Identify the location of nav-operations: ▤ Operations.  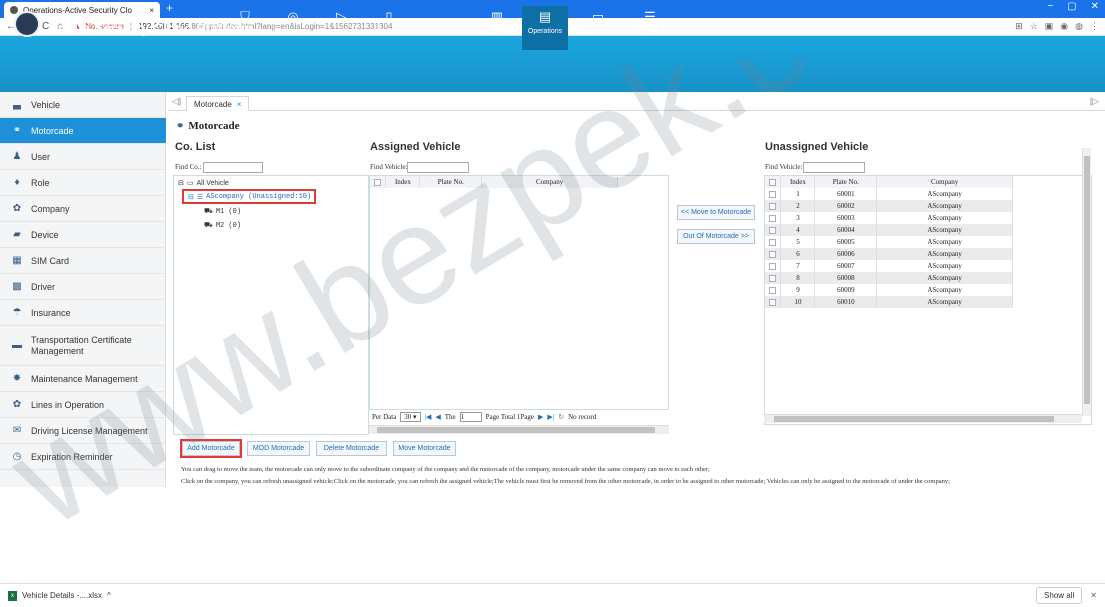
(545, 28).